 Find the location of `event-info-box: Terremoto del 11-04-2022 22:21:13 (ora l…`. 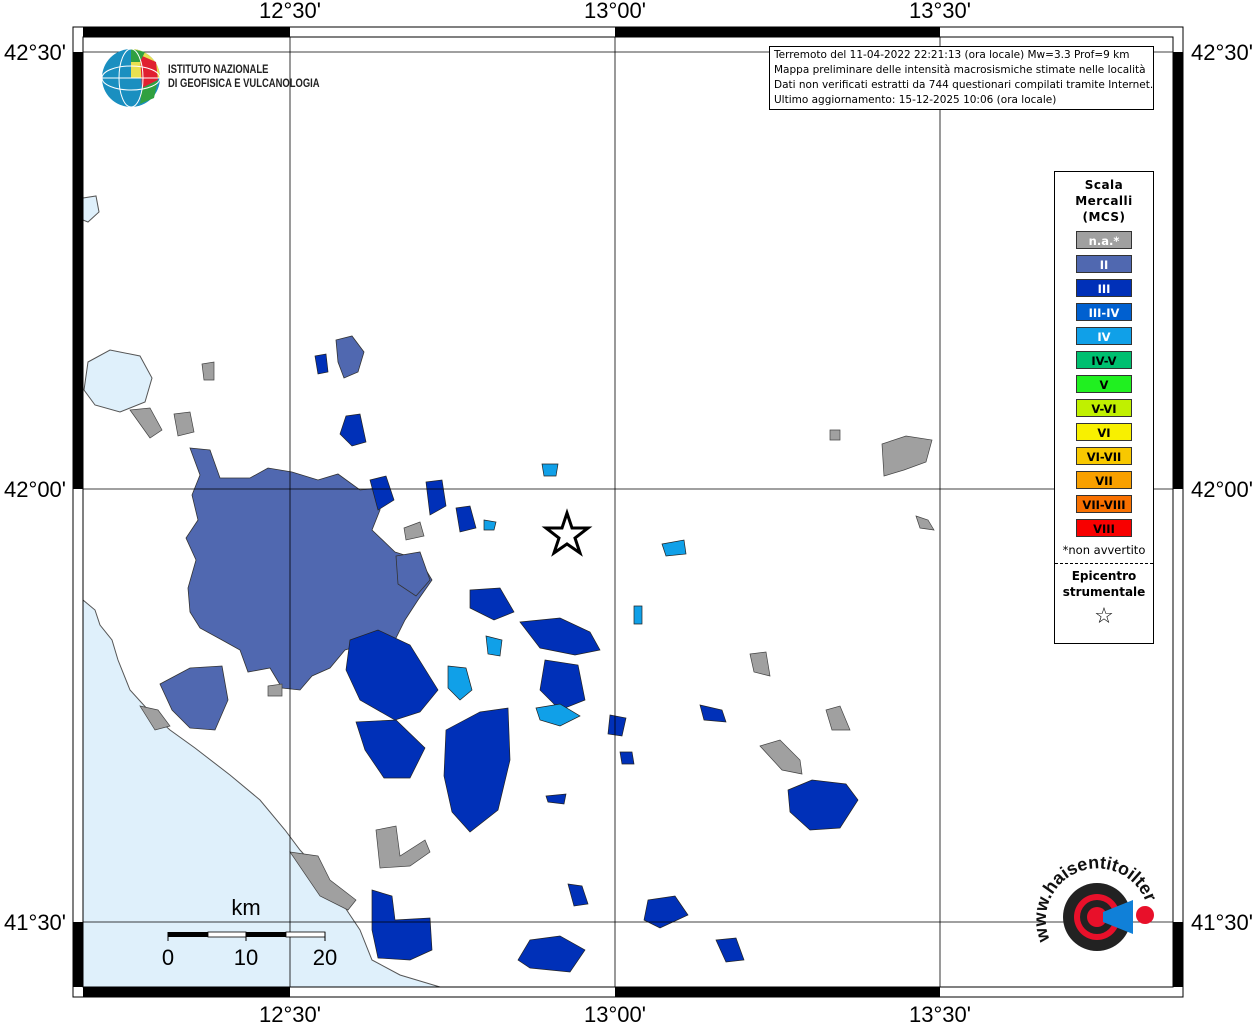

event-info-box: Terremoto del 11-04-2022 22:21:13 (ora l… is located at coordinates (961, 78).